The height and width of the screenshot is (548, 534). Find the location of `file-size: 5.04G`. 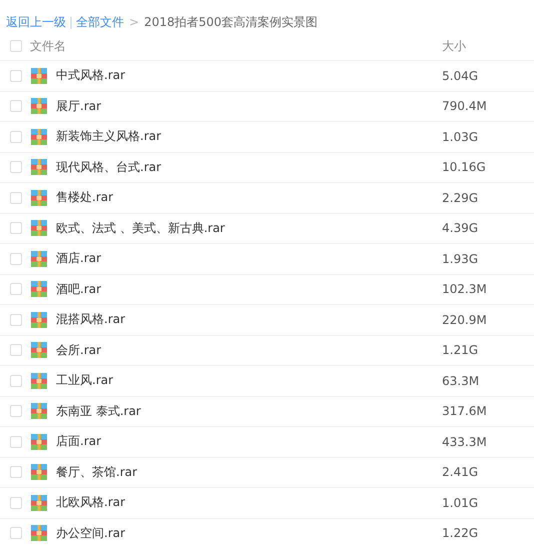

file-size: 5.04G is located at coordinates (461, 75).